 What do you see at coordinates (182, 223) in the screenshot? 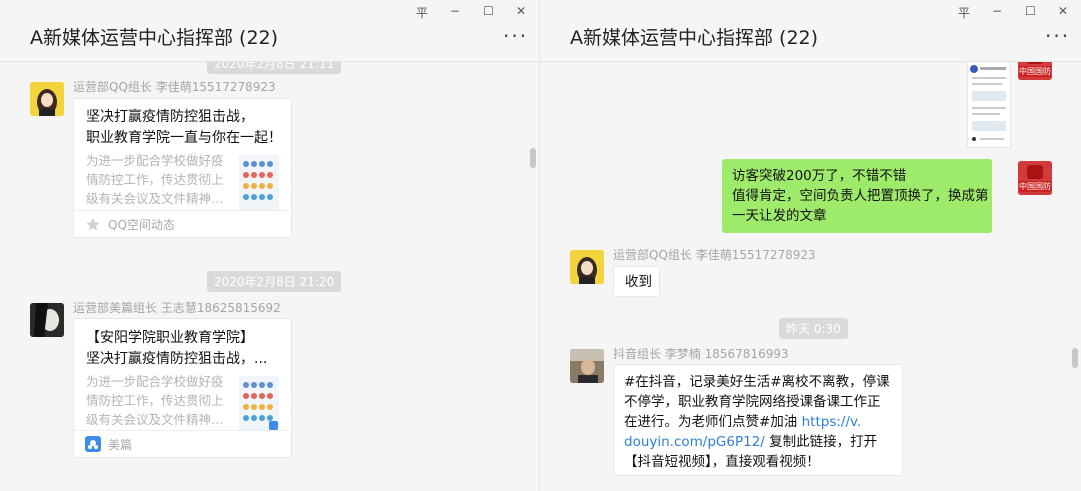
I see `card-footer: QQ空间动态` at bounding box center [182, 223].